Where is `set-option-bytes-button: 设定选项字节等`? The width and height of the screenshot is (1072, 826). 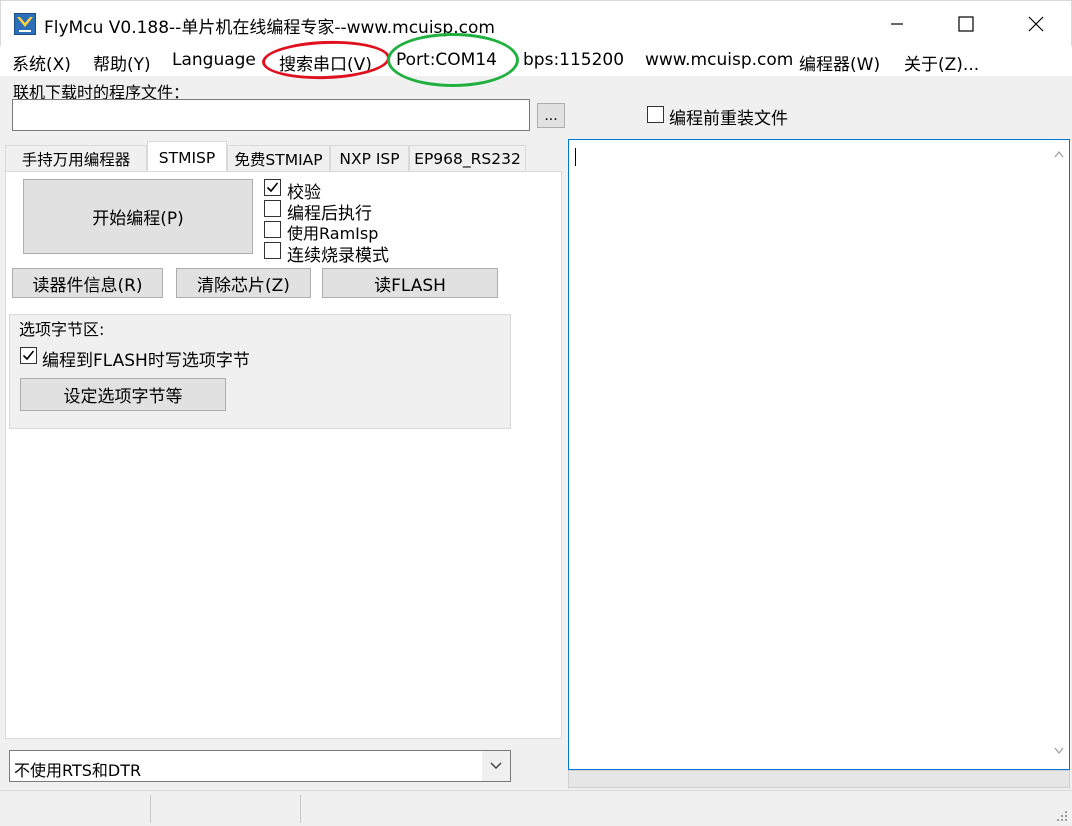
set-option-bytes-button: 设定选项字节等 is located at coordinates (123, 394).